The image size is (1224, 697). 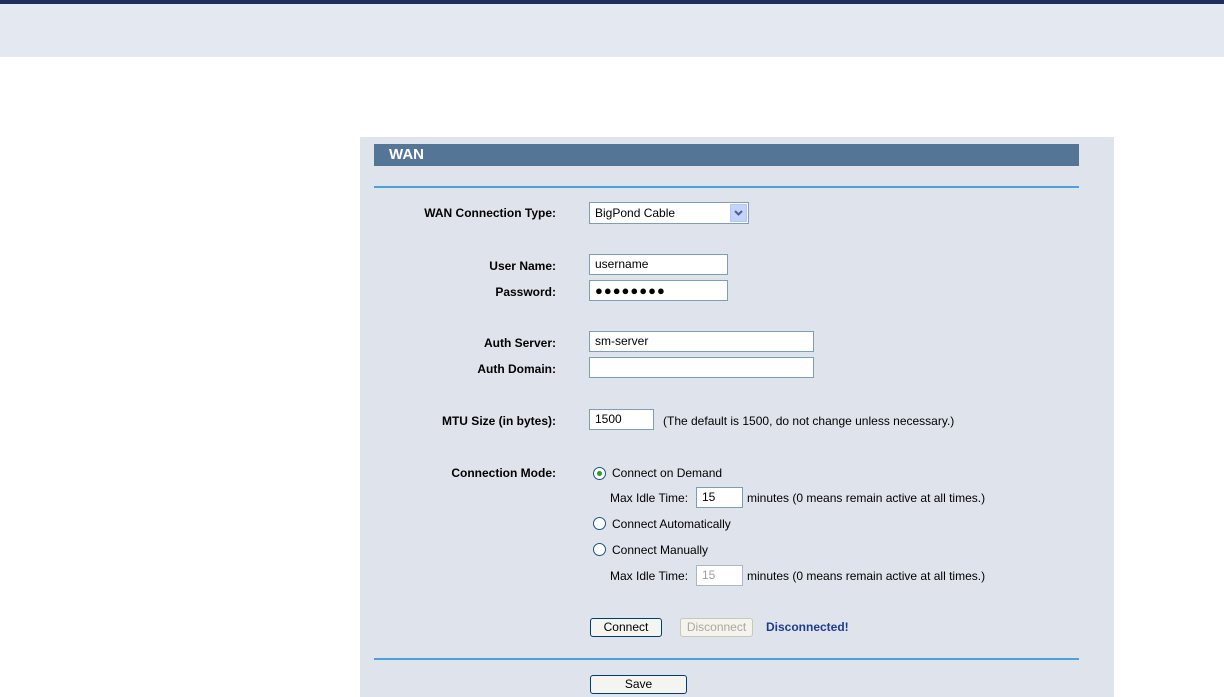 What do you see at coordinates (649, 498) in the screenshot?
I see `demand-idle-label: Max Idle Time:` at bounding box center [649, 498].